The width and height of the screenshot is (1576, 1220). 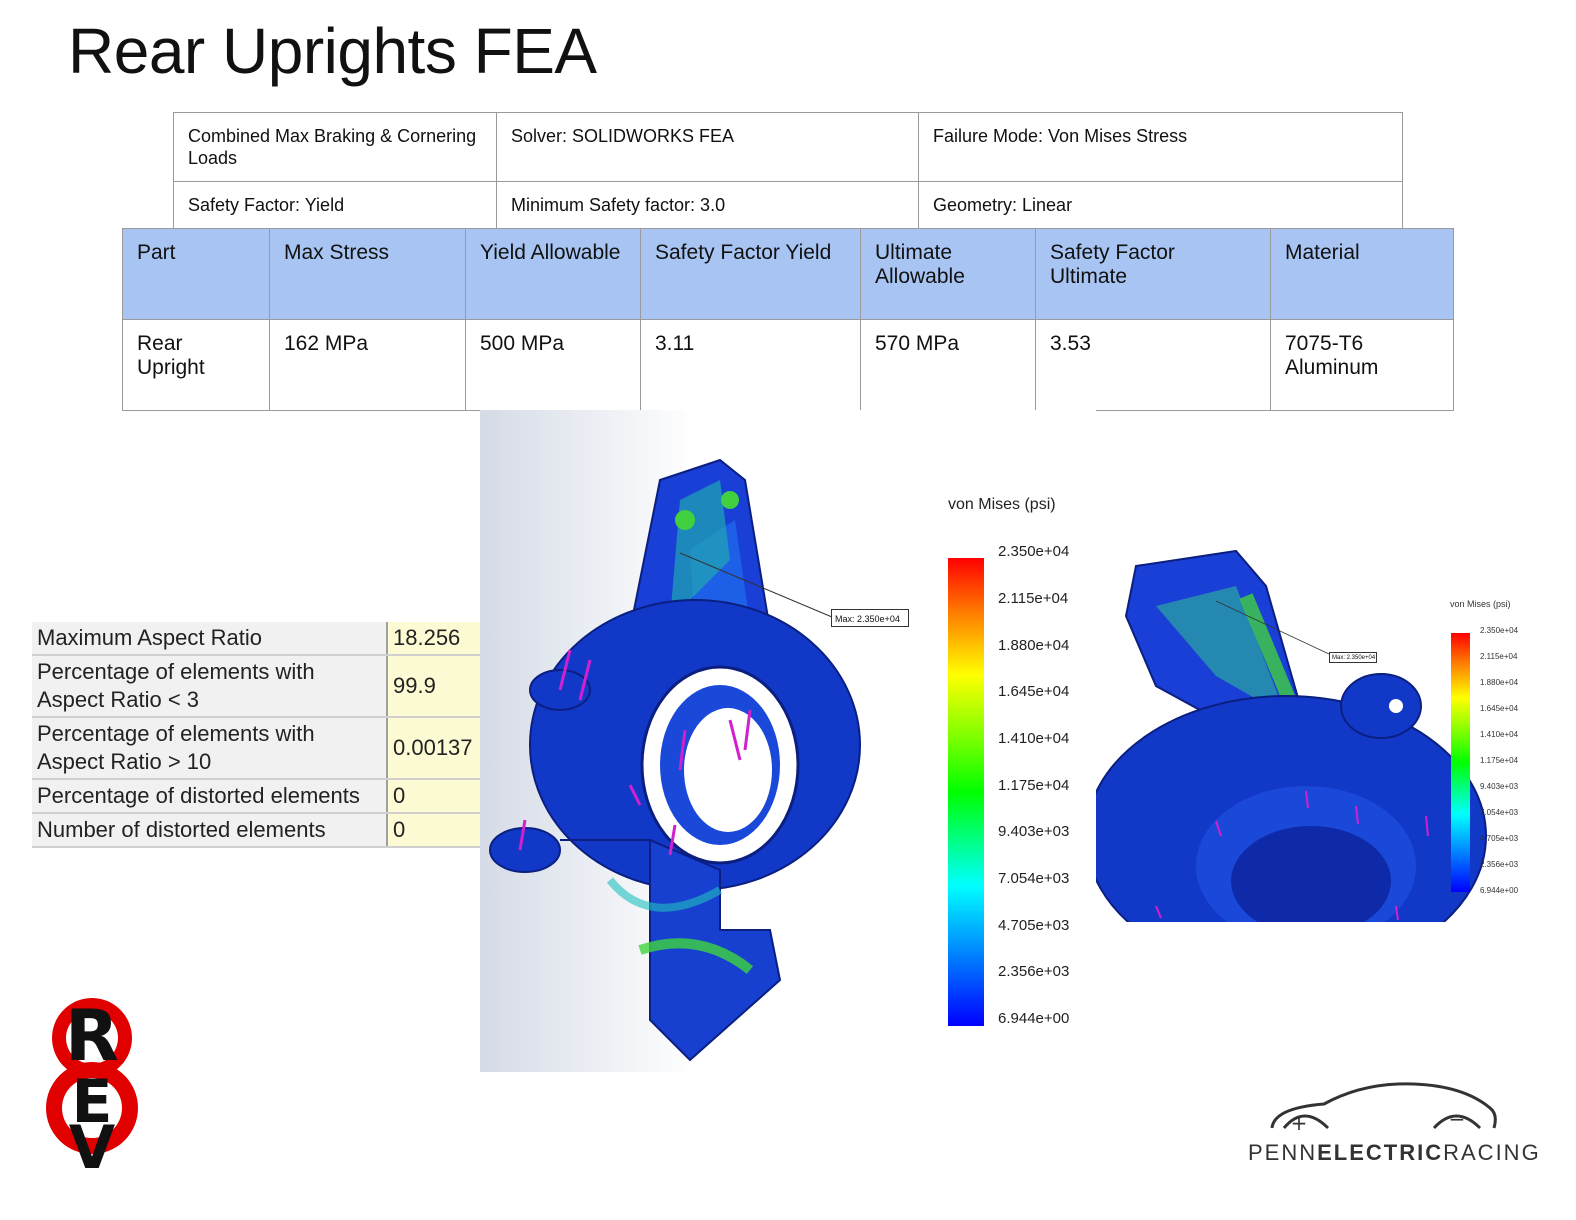 I want to click on svg-text: R, so click(x=92, y=1036).